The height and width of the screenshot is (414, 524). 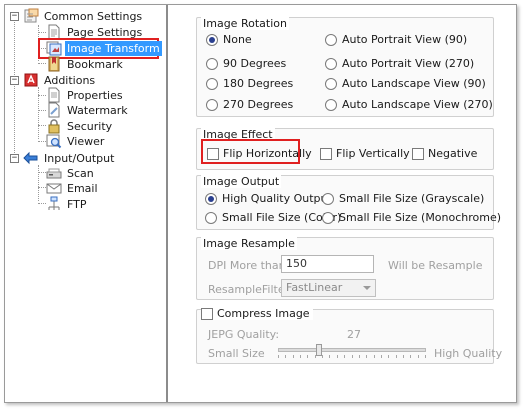 I want to click on chevron-down-icon, so click(x=367, y=288).